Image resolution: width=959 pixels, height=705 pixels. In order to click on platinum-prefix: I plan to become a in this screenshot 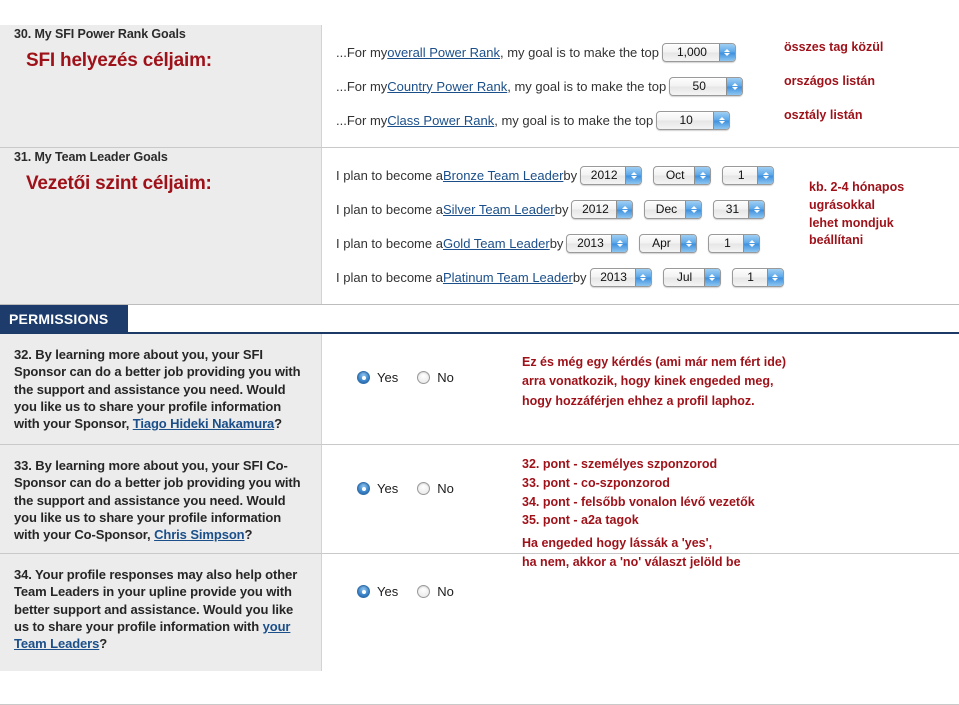, I will do `click(389, 277)`.